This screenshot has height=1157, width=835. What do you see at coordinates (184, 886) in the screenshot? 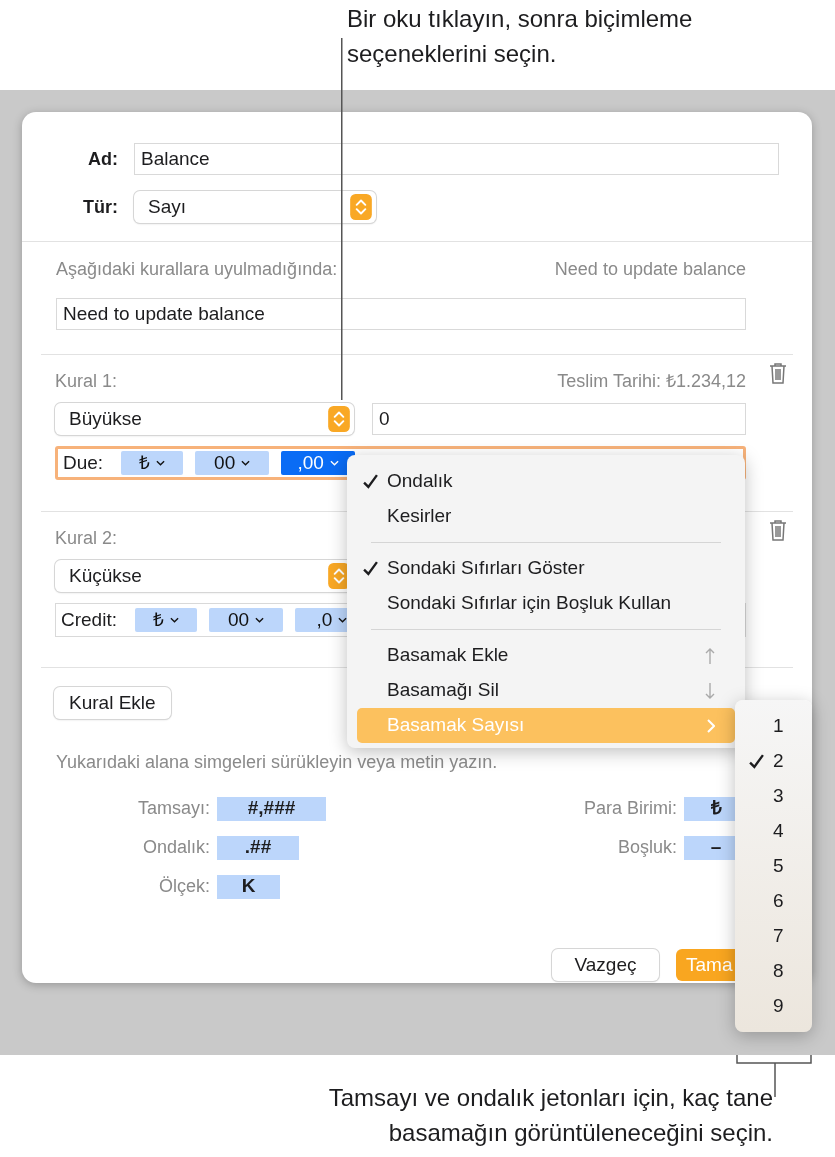
I see `symbol-label: Ölçek:` at bounding box center [184, 886].